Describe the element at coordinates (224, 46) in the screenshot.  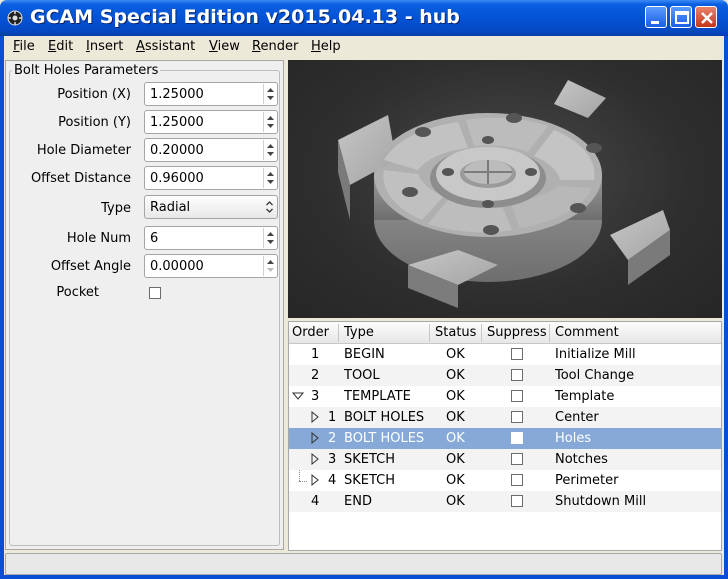
I see `menu-view: View` at that location.